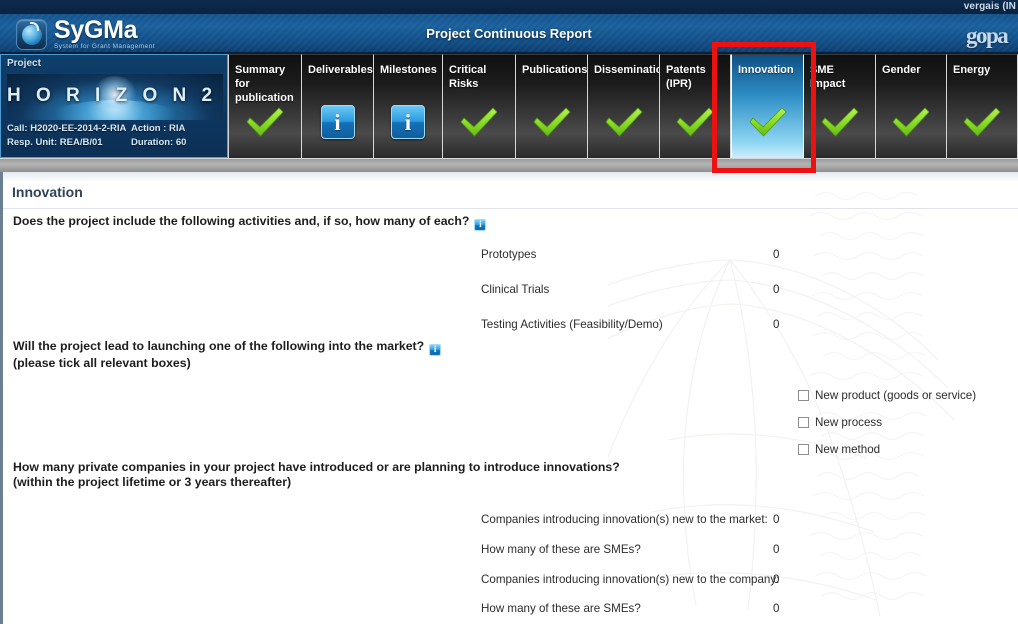 Image resolution: width=1018 pixels, height=624 pixels. What do you see at coordinates (901, 70) in the screenshot?
I see `tab-label: Gender` at bounding box center [901, 70].